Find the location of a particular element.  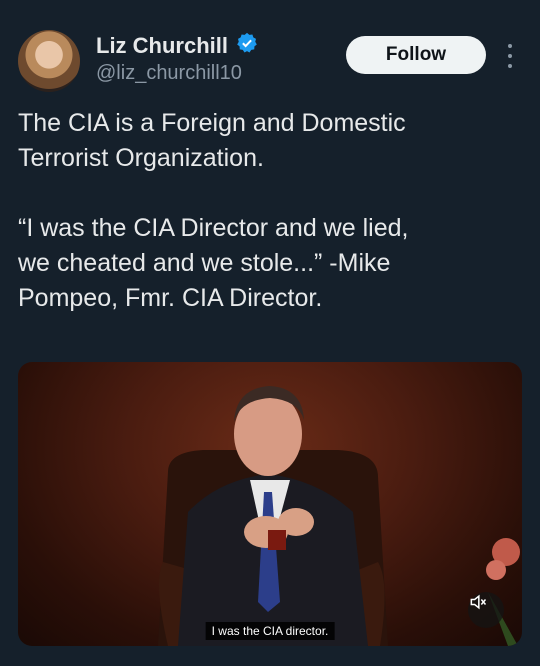

follow-button: Follow is located at coordinates (416, 55).